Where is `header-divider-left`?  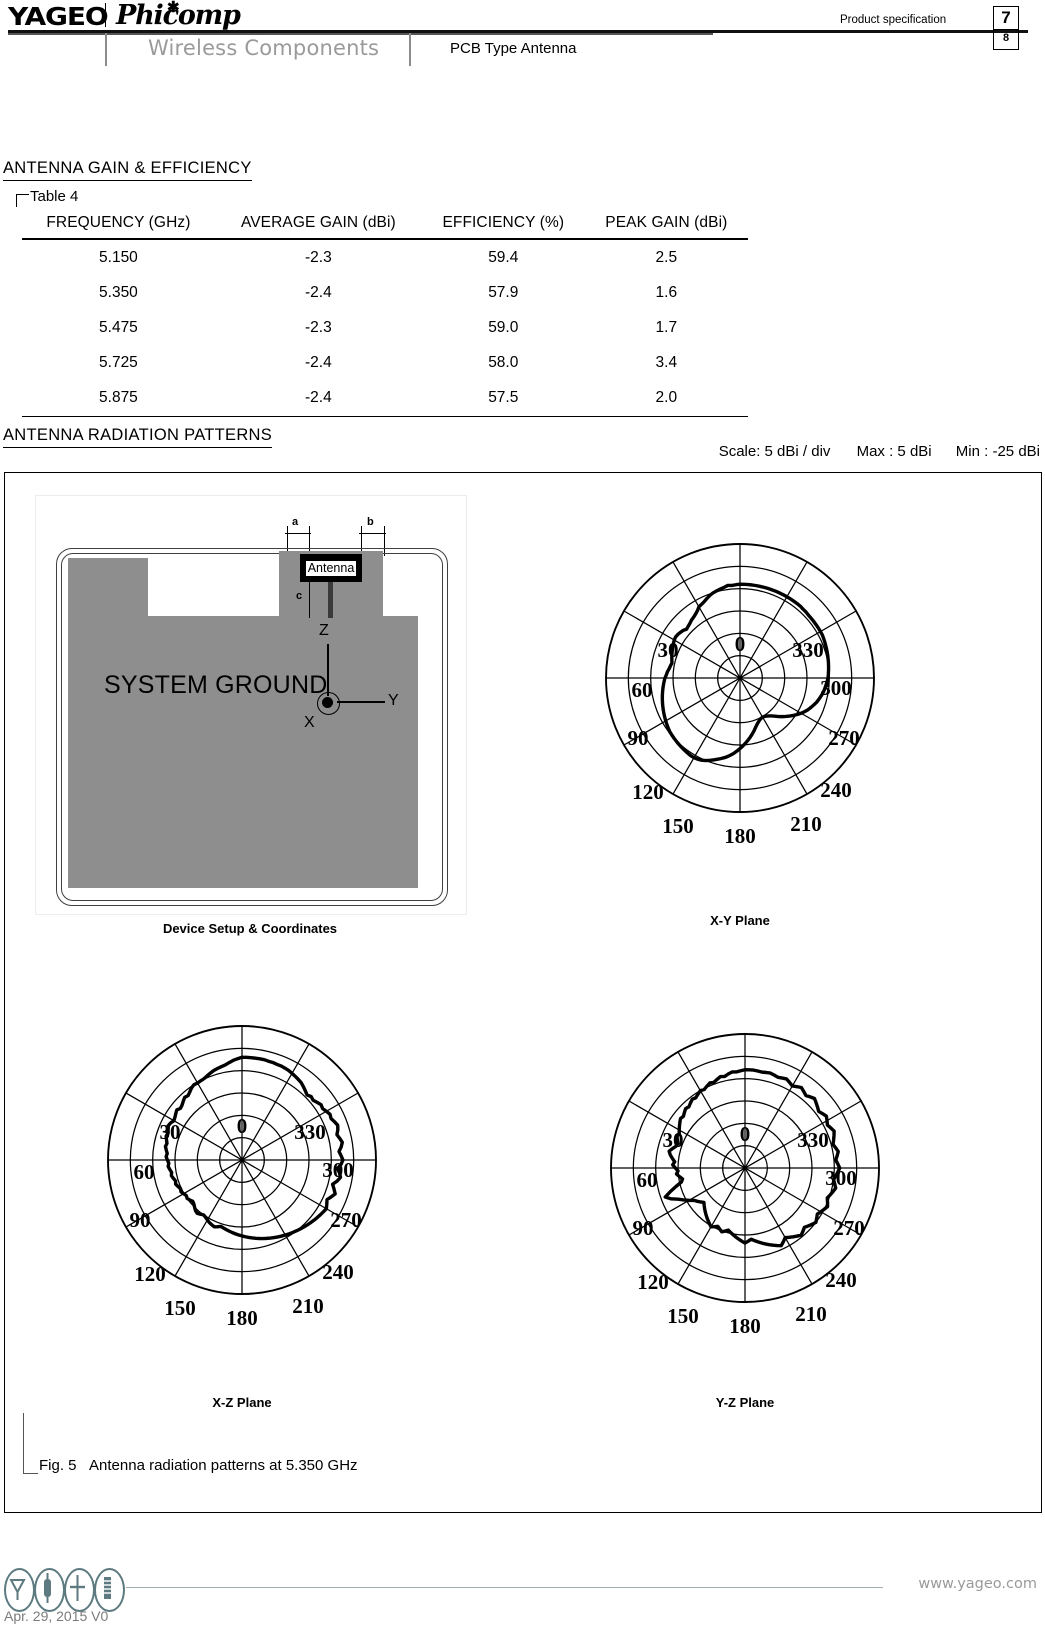 header-divider-left is located at coordinates (106, 49).